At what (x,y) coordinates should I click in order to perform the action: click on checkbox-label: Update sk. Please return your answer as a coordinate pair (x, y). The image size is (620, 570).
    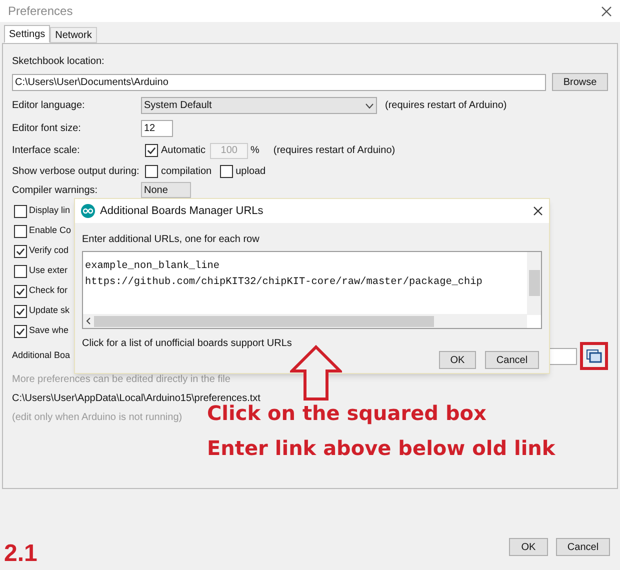
    Looking at the image, I should click on (49, 311).